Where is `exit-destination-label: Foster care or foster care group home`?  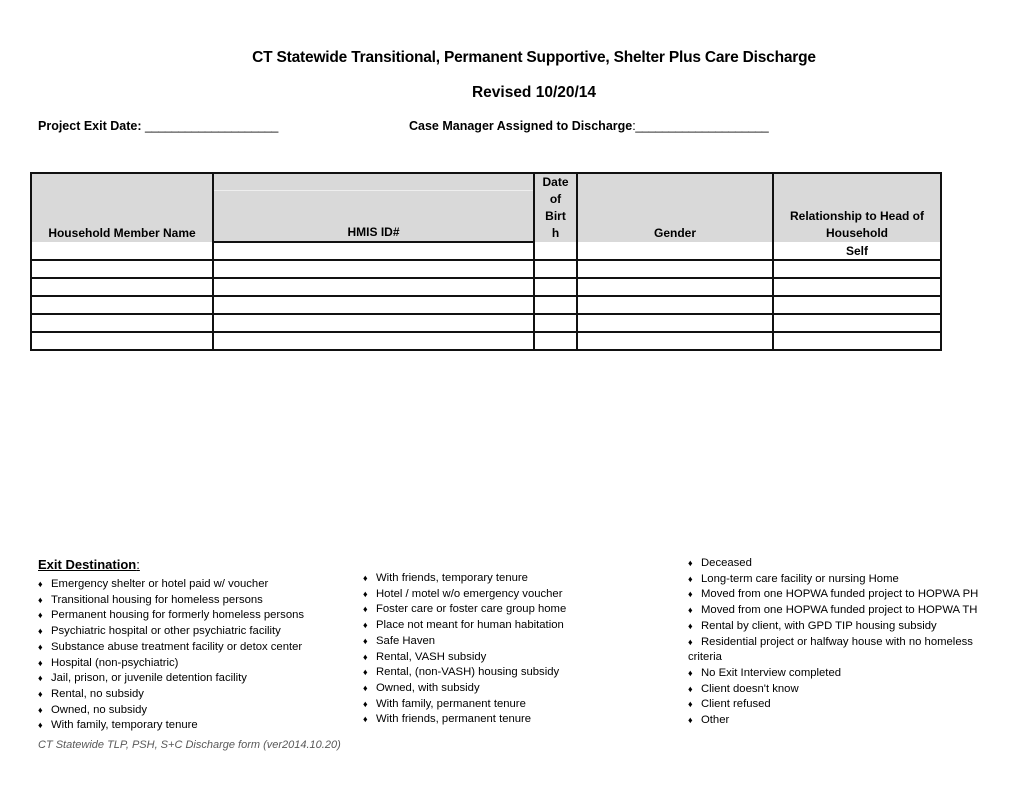 exit-destination-label: Foster care or foster care group home is located at coordinates (471, 609).